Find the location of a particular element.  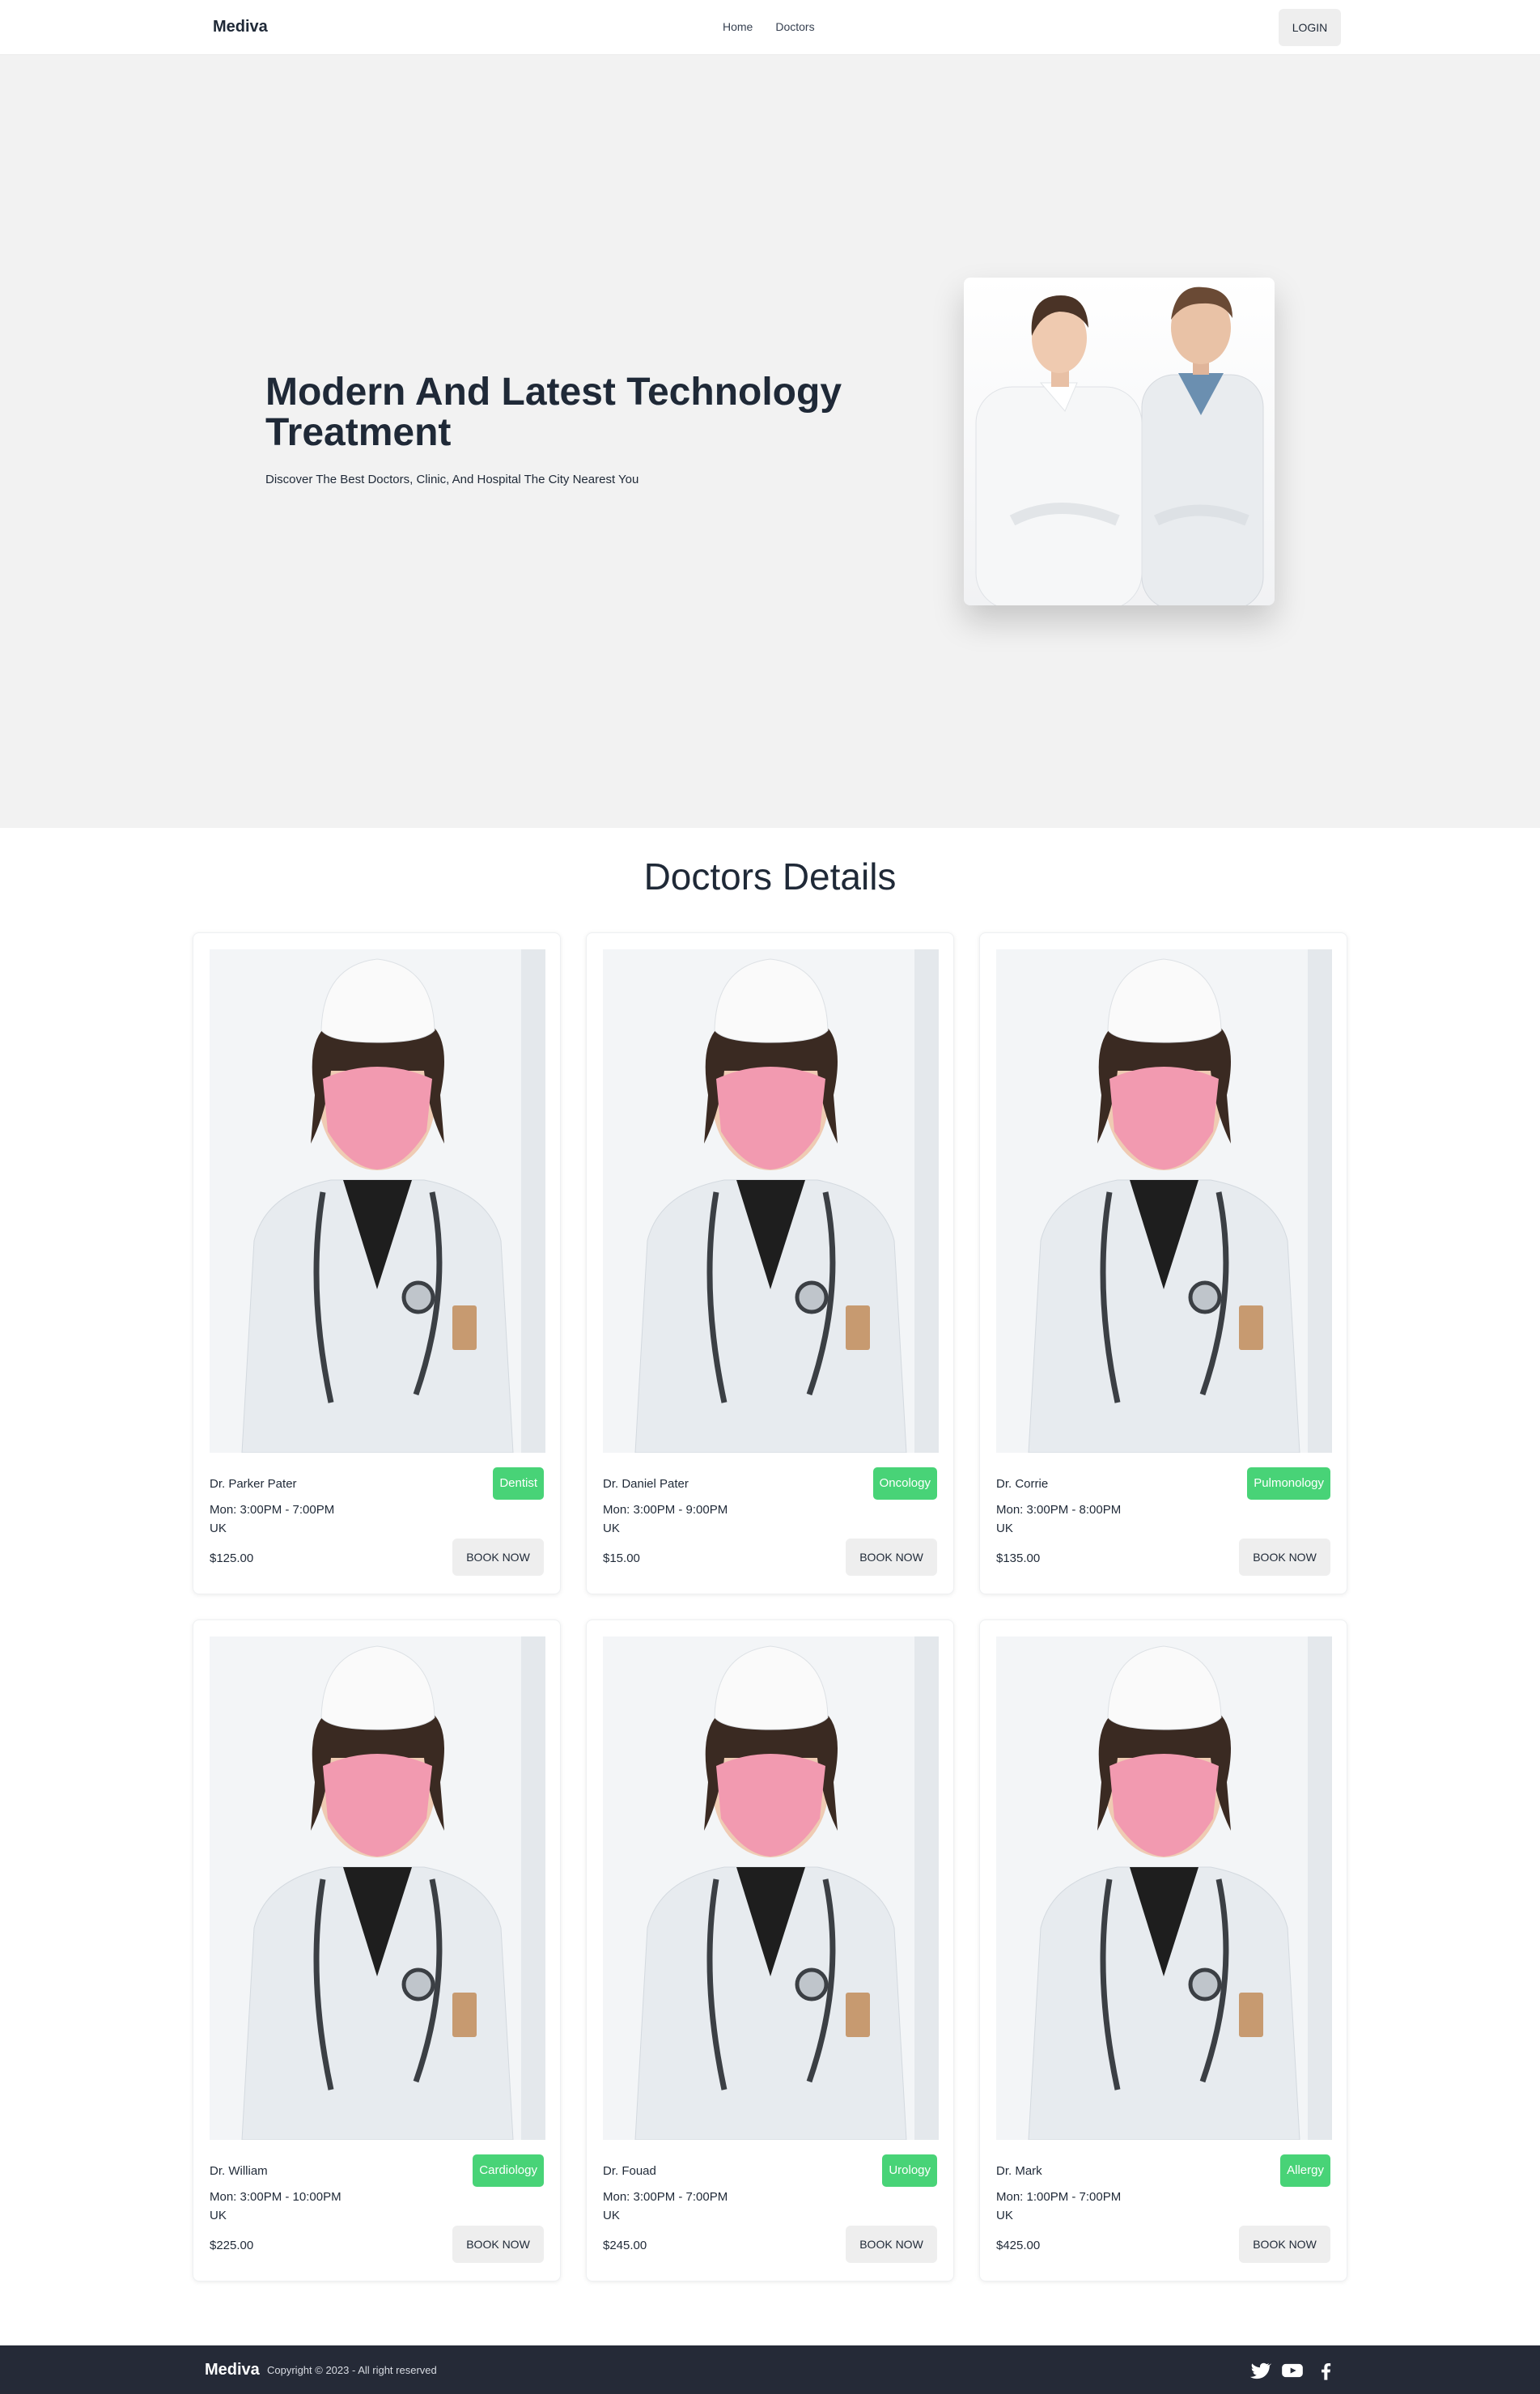

doctor-price: $135.00 is located at coordinates (1019, 1558).